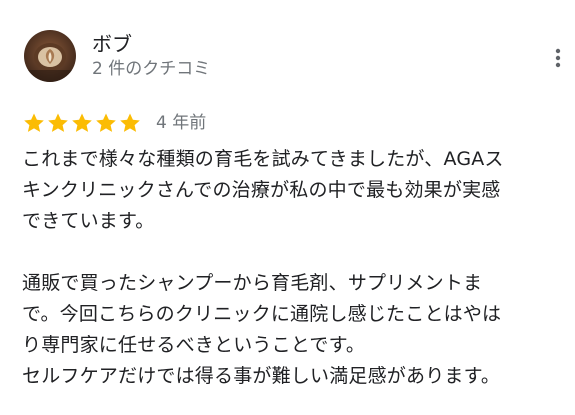 This screenshot has width=575, height=415. I want to click on more-vert-icon, so click(558, 58).